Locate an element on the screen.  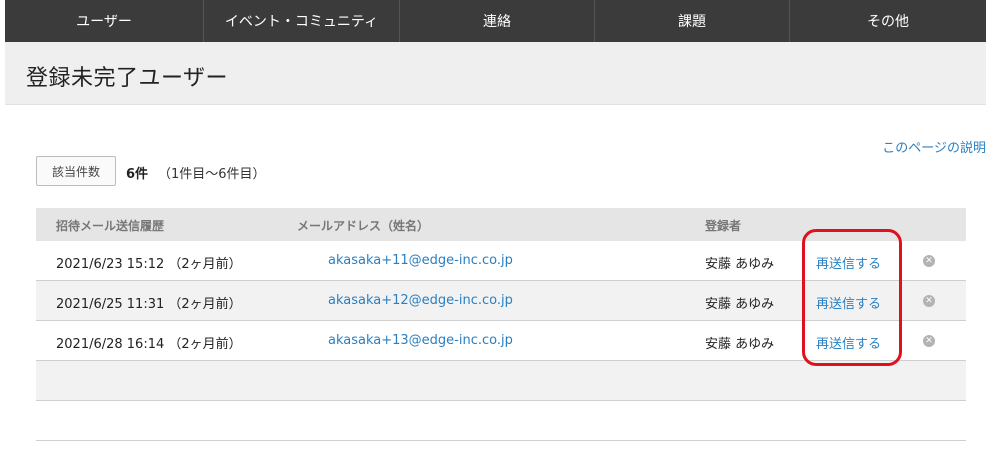
nav-item-events: イベント・コミュニティ is located at coordinates (302, 21).